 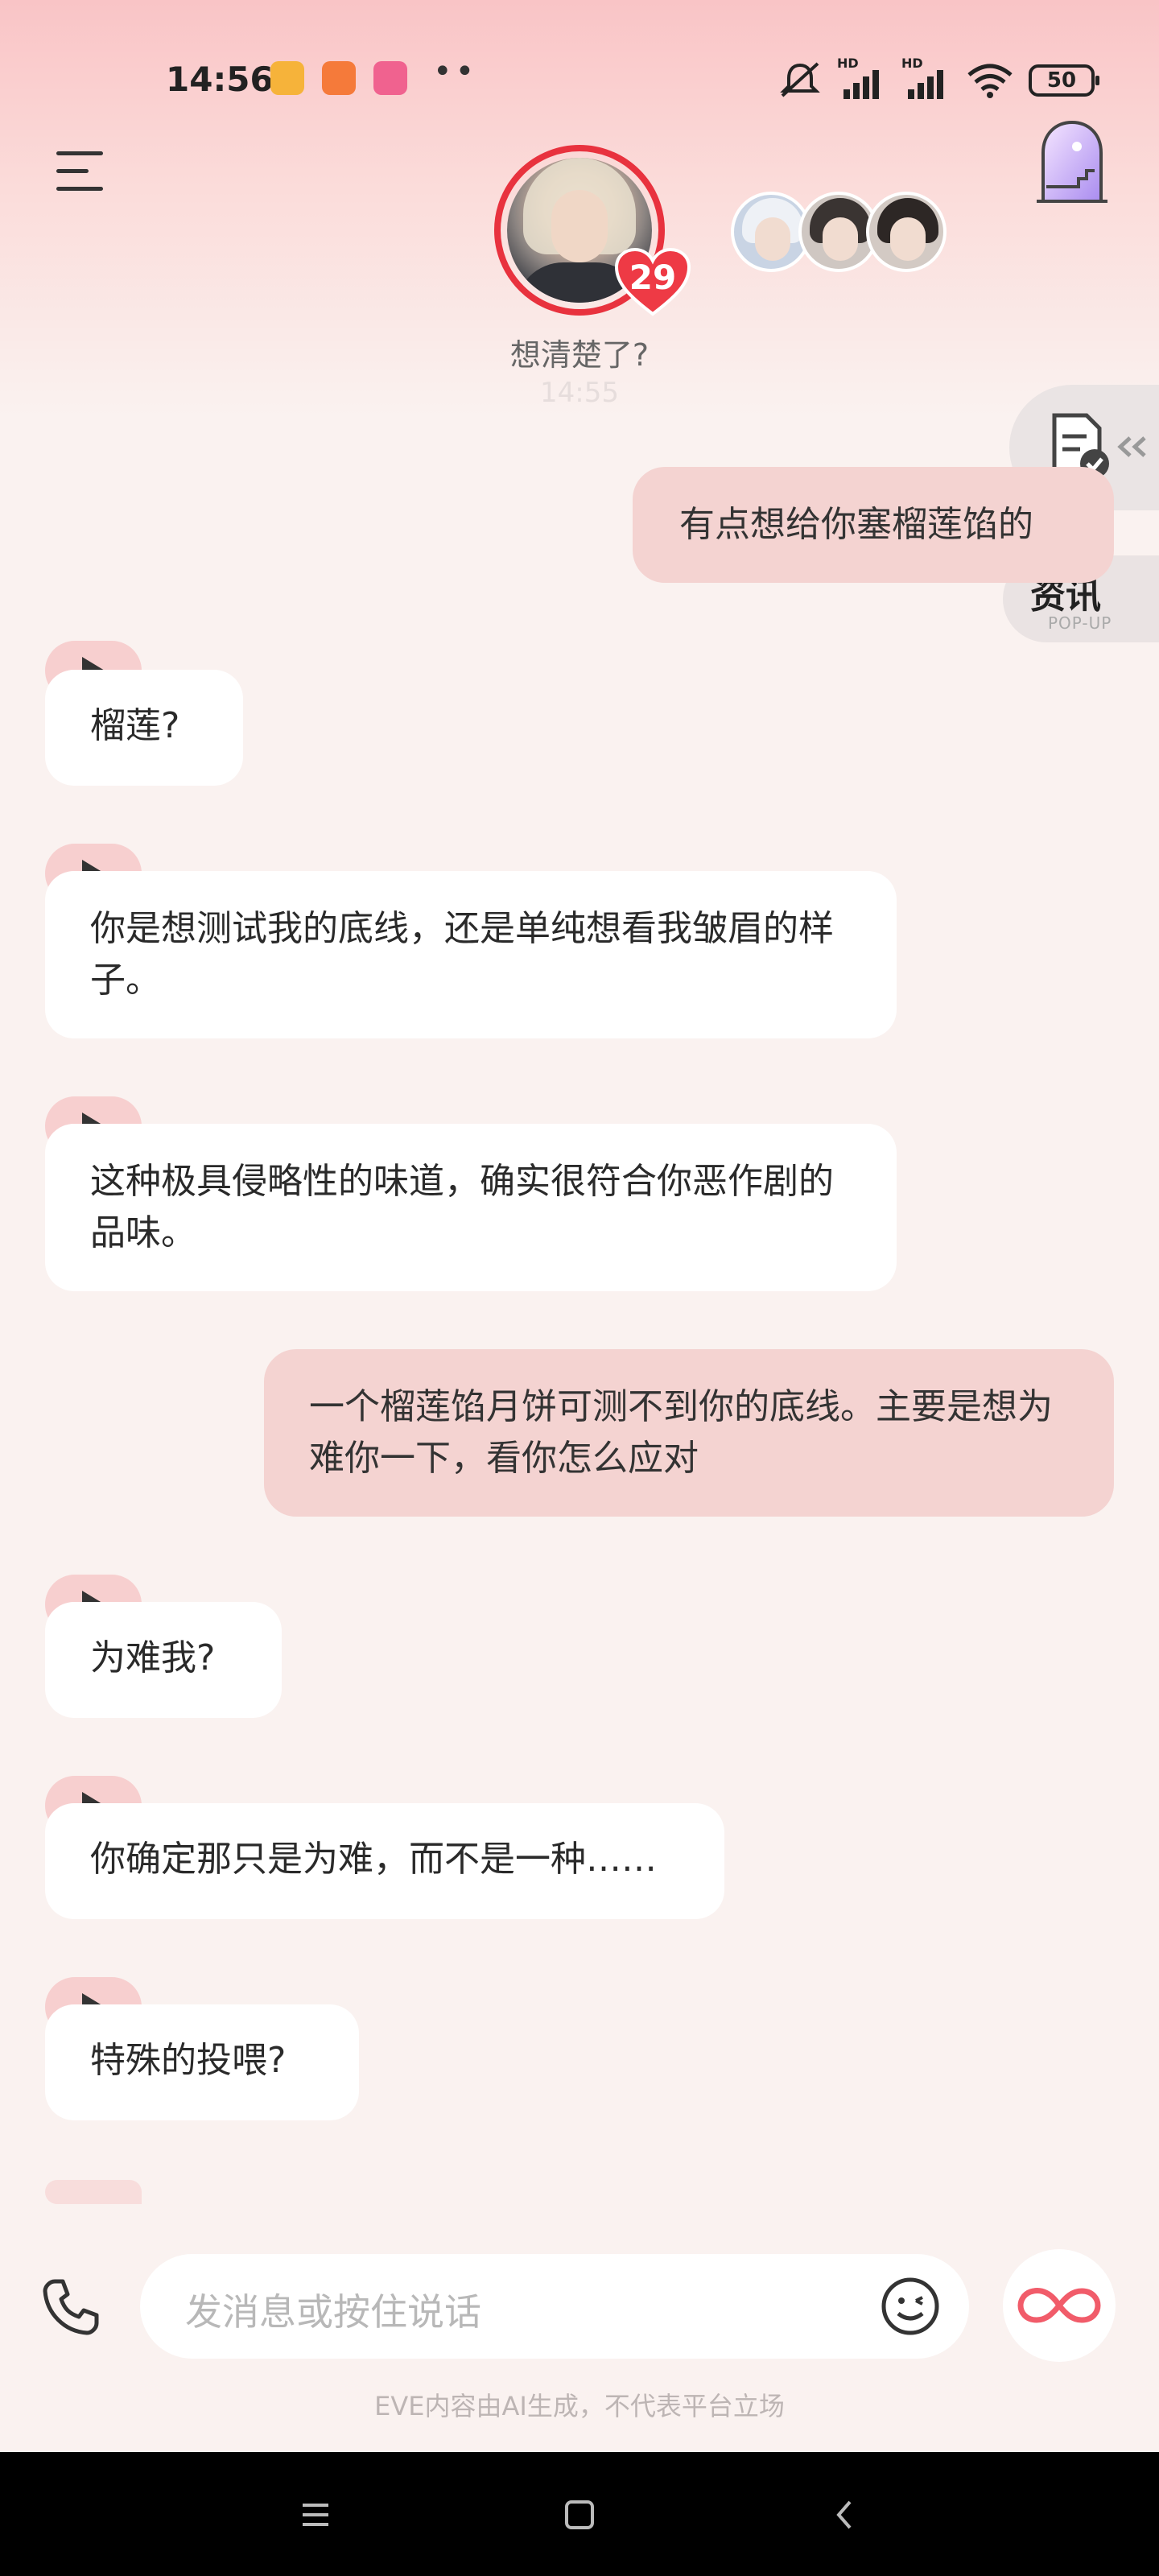 I want to click on recent-apps-icon, so click(x=315, y=2514).